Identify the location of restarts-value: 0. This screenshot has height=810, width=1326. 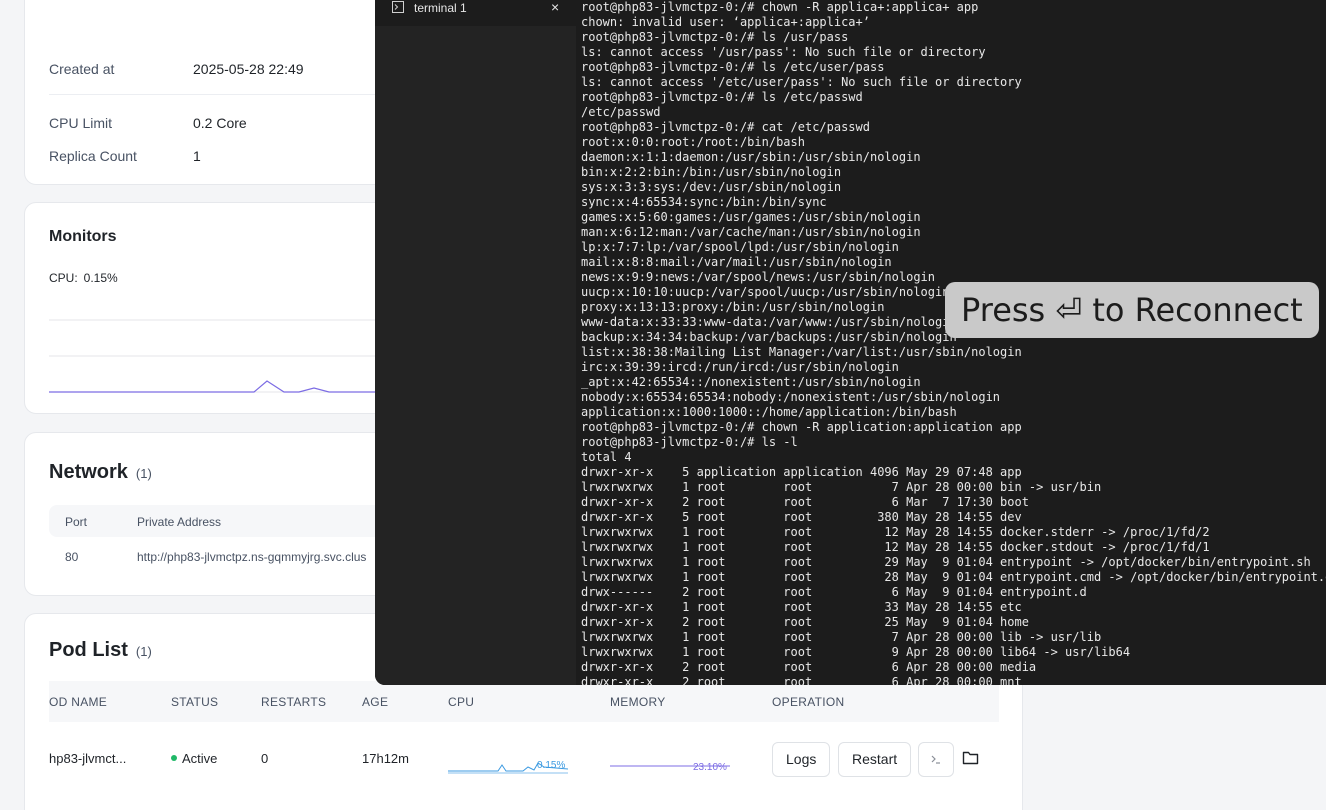
(265, 758).